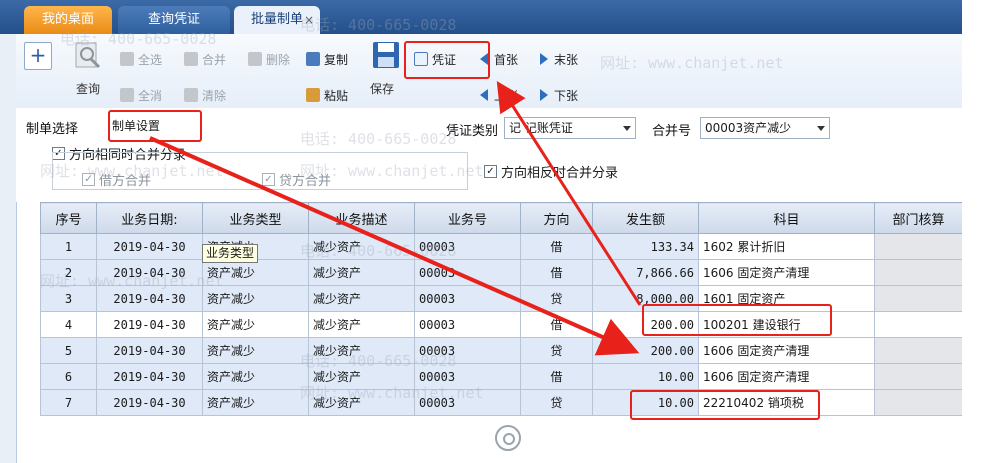  Describe the element at coordinates (765, 128) in the screenshot. I see `merge-no-select: 00003资产减少` at that location.